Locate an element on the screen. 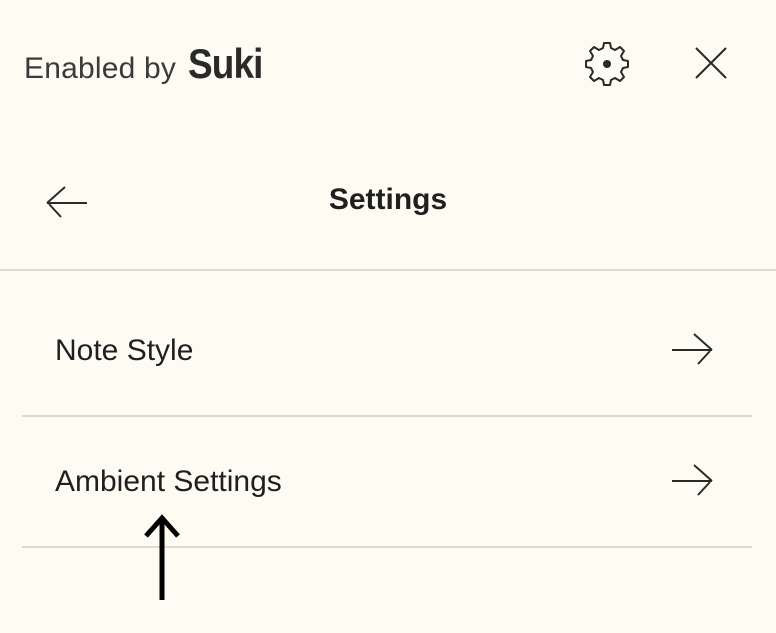  settings-item-label: Ambient Settings is located at coordinates (168, 481).